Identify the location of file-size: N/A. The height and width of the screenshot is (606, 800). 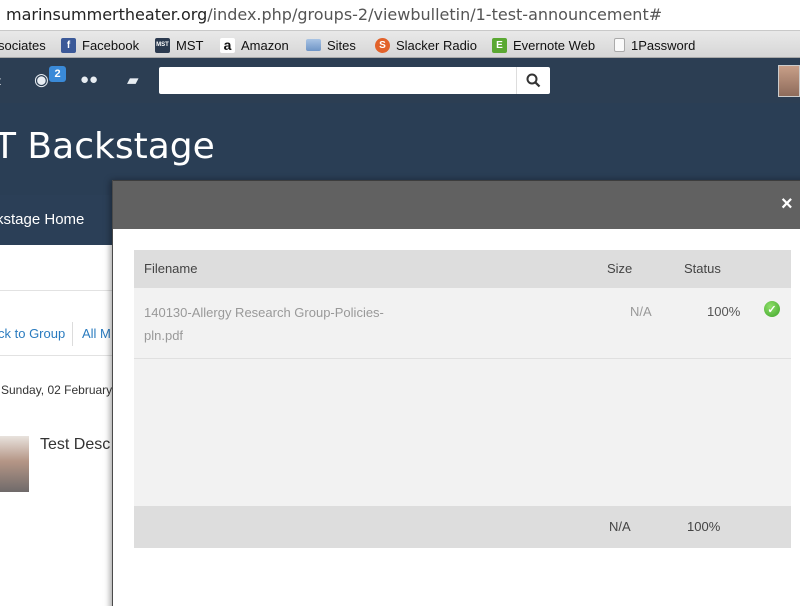
(641, 311).